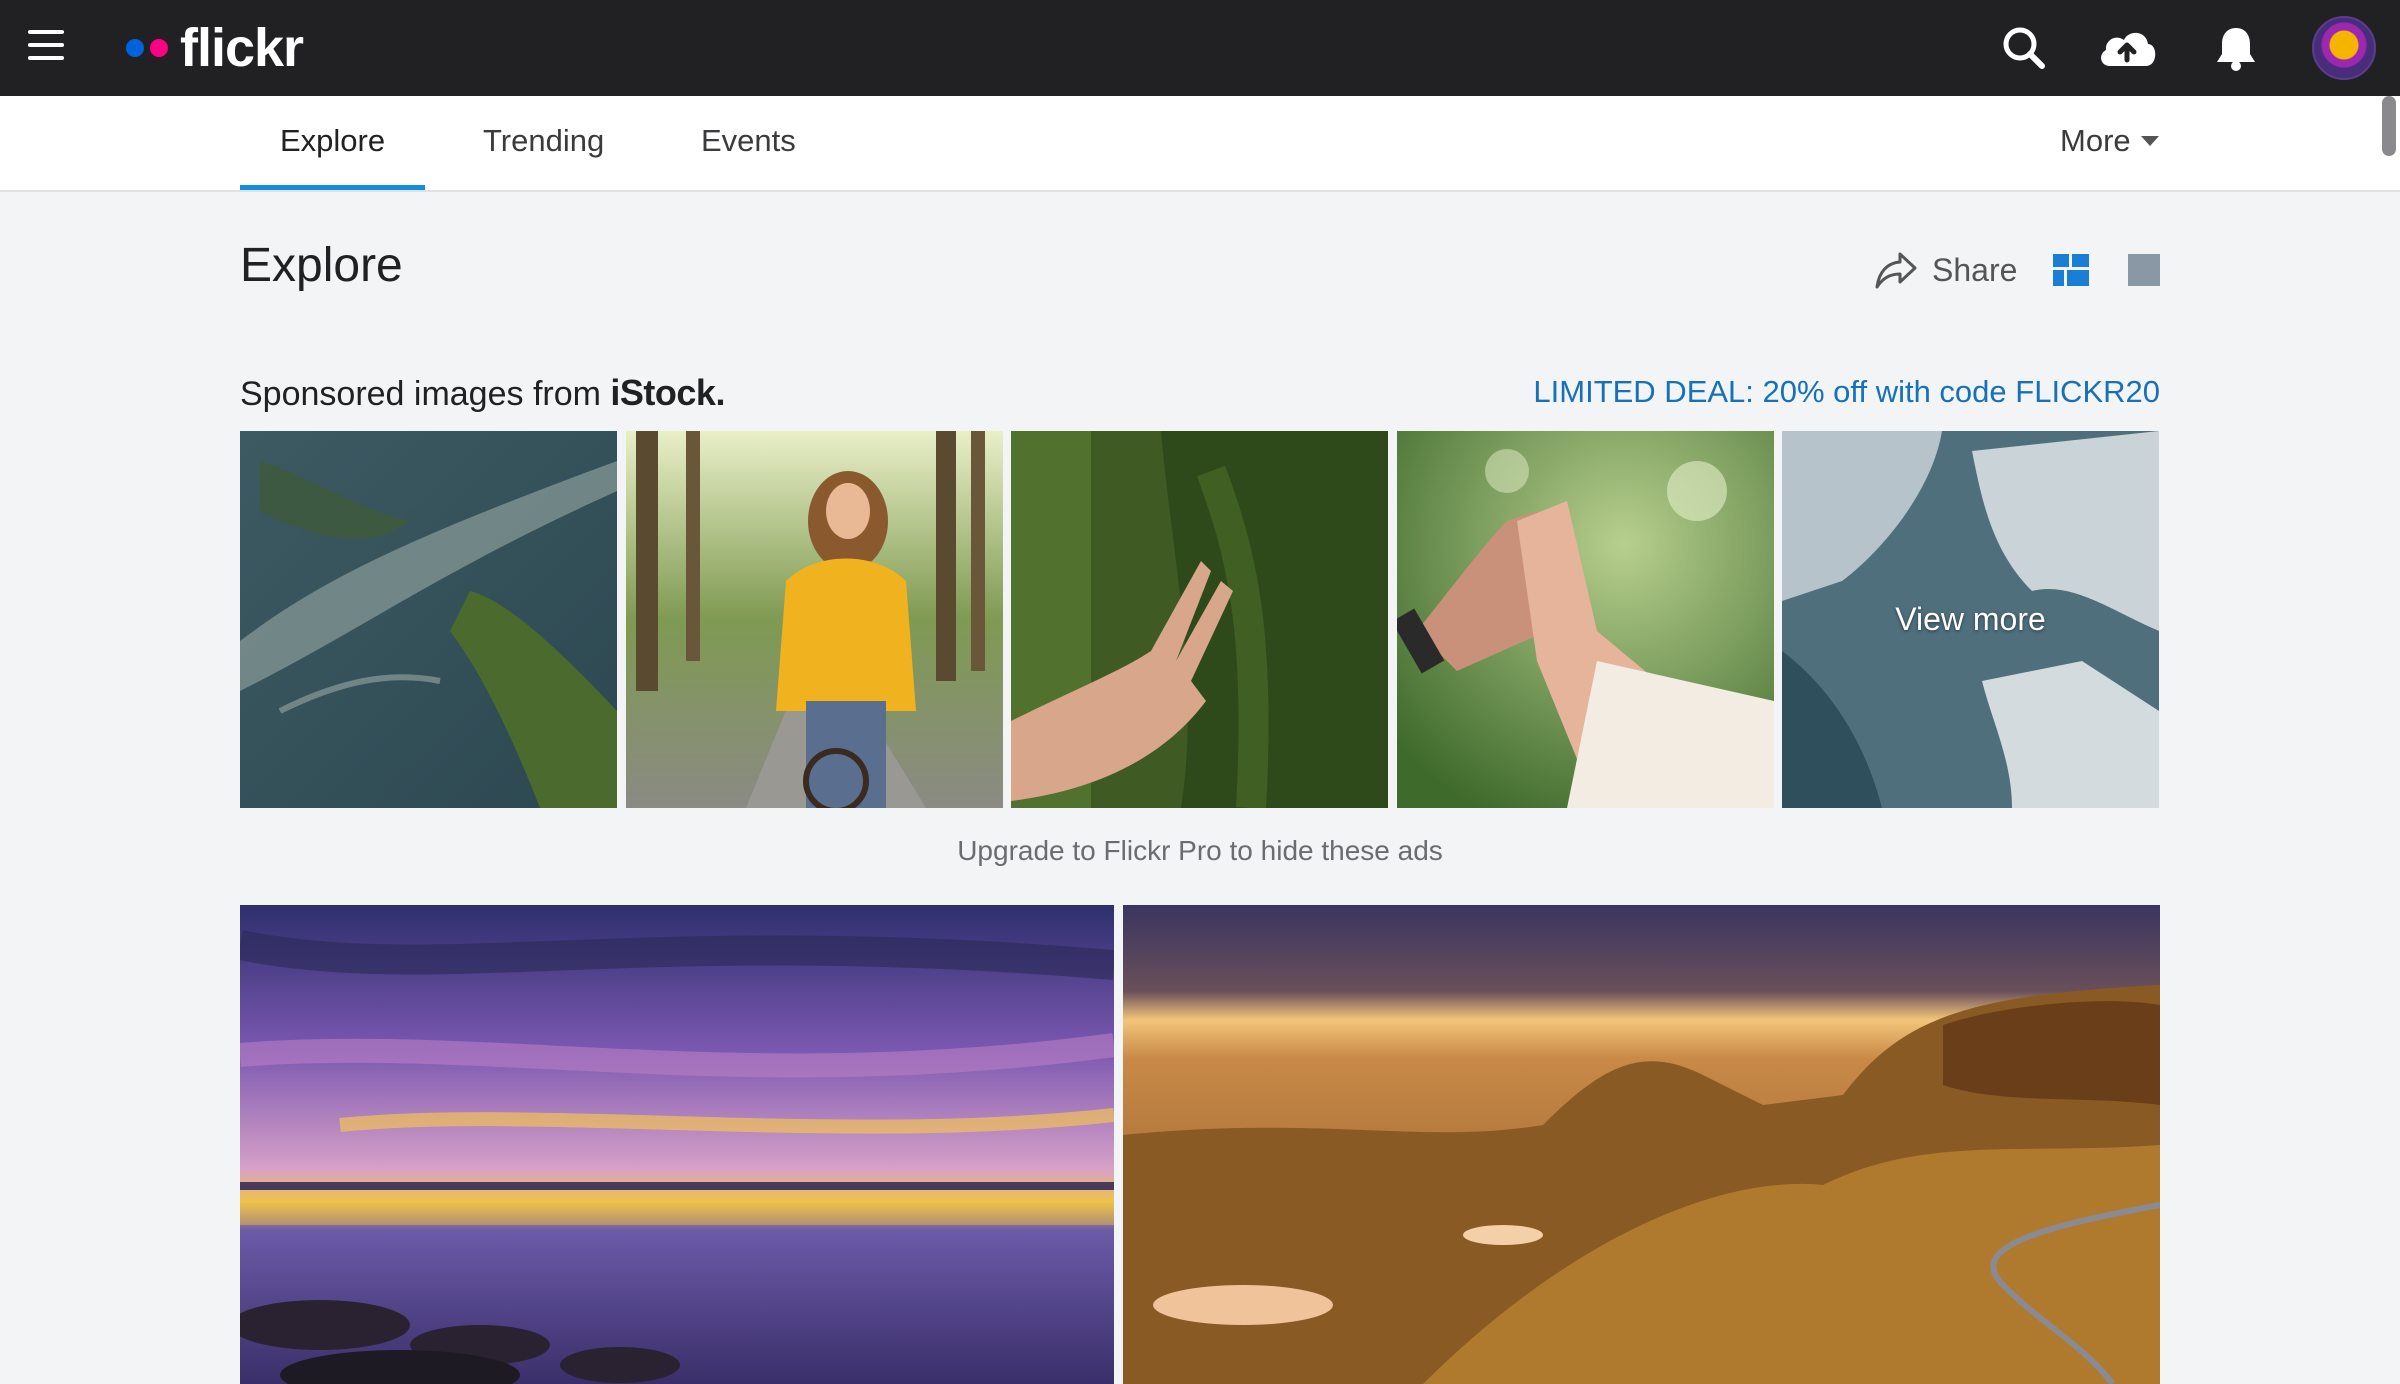 The height and width of the screenshot is (1384, 2400). What do you see at coordinates (1846, 392) in the screenshot?
I see `limited-deal-link: LIMITED DEAL: 20% off with code FLICKR20` at bounding box center [1846, 392].